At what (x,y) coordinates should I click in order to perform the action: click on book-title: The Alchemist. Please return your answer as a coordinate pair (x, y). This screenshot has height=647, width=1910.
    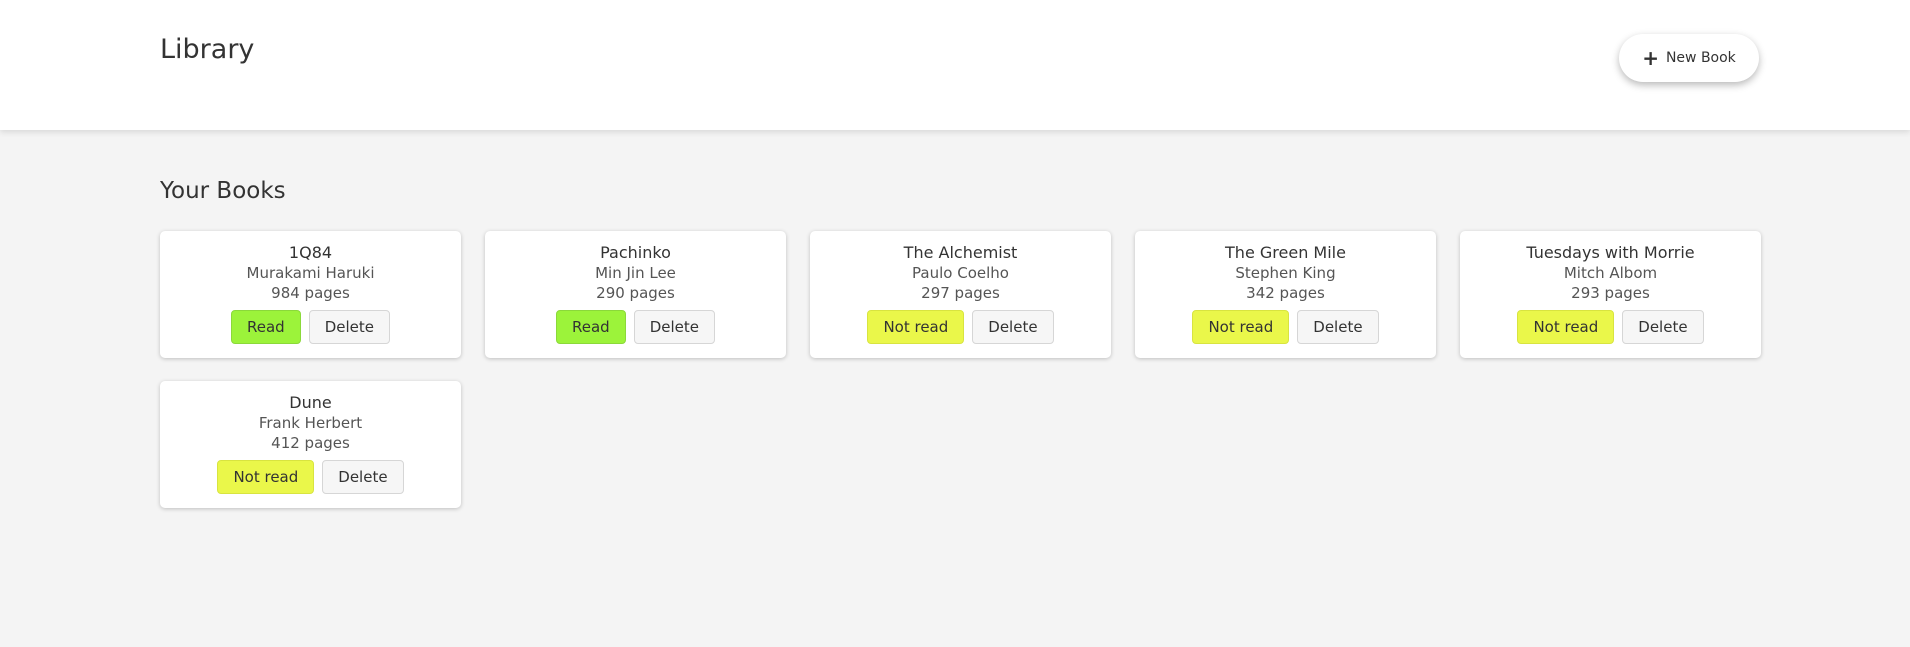
    Looking at the image, I should click on (960, 252).